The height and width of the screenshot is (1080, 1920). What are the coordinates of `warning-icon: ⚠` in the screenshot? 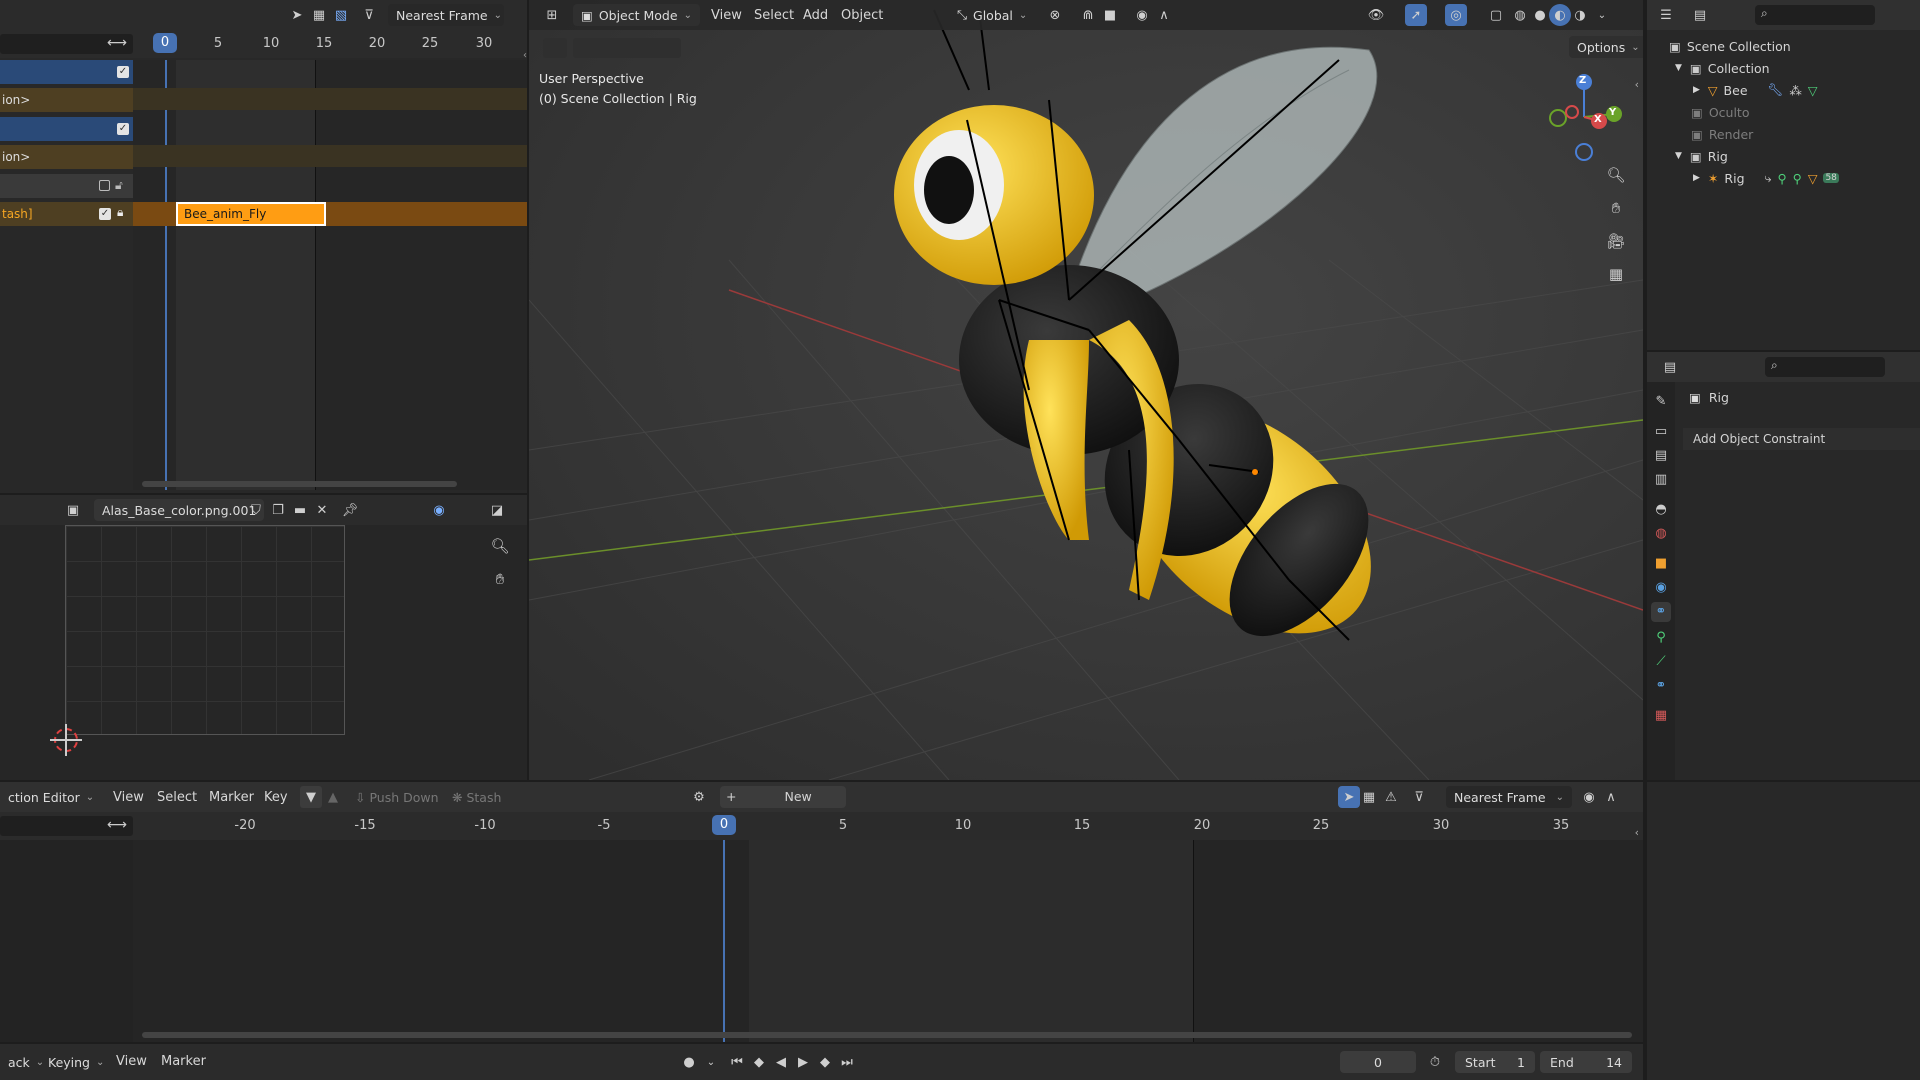 It's located at (1391, 797).